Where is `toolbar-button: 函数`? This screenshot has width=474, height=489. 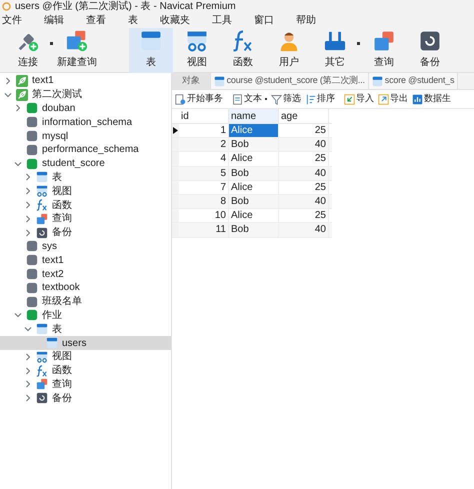
toolbar-button: 函数 is located at coordinates (243, 50).